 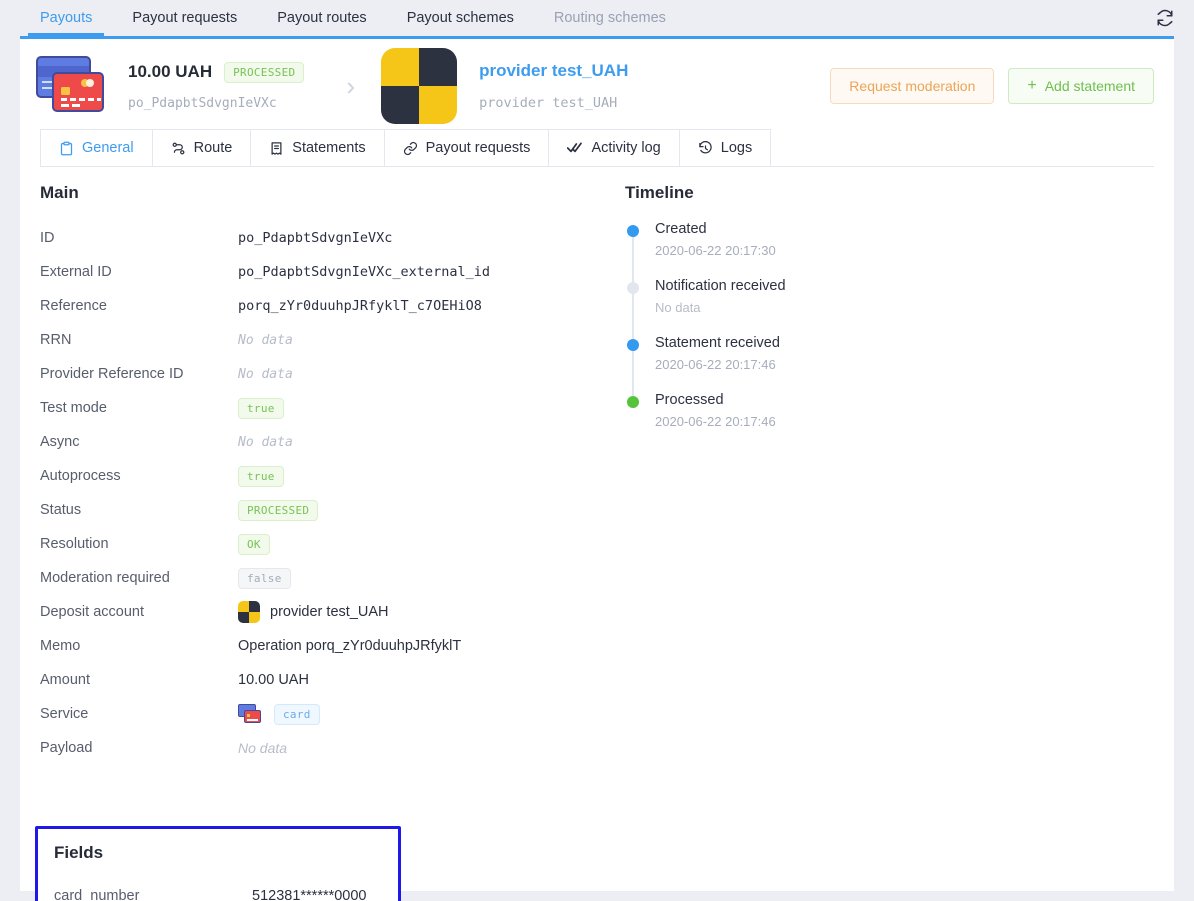 What do you see at coordinates (74, 544) in the screenshot?
I see `field-label: Resolution` at bounding box center [74, 544].